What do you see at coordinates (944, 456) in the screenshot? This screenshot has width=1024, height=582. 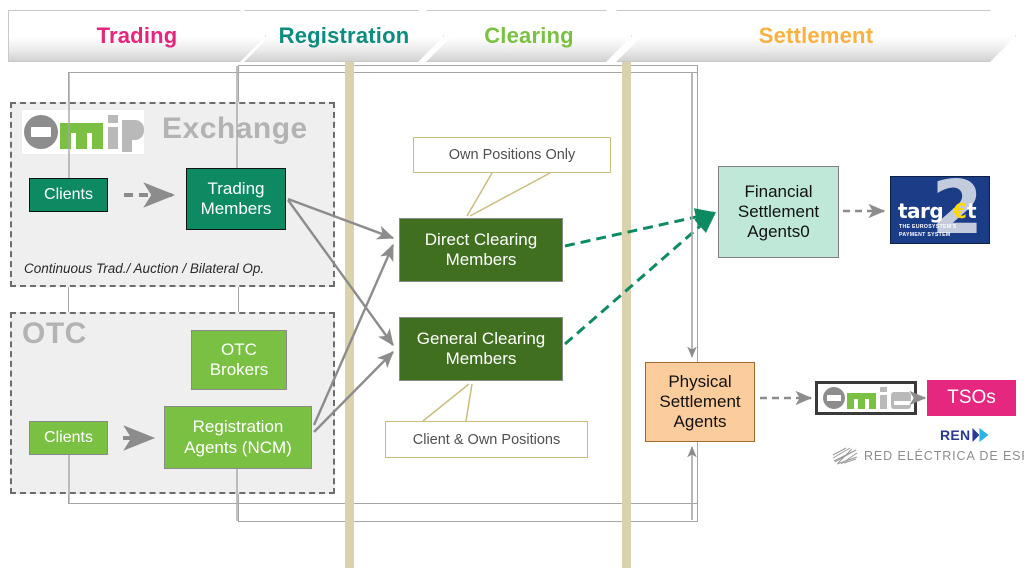 I see `red-electrica-wordmark: RED ELÉCTRICA DE ESPAÑA` at bounding box center [944, 456].